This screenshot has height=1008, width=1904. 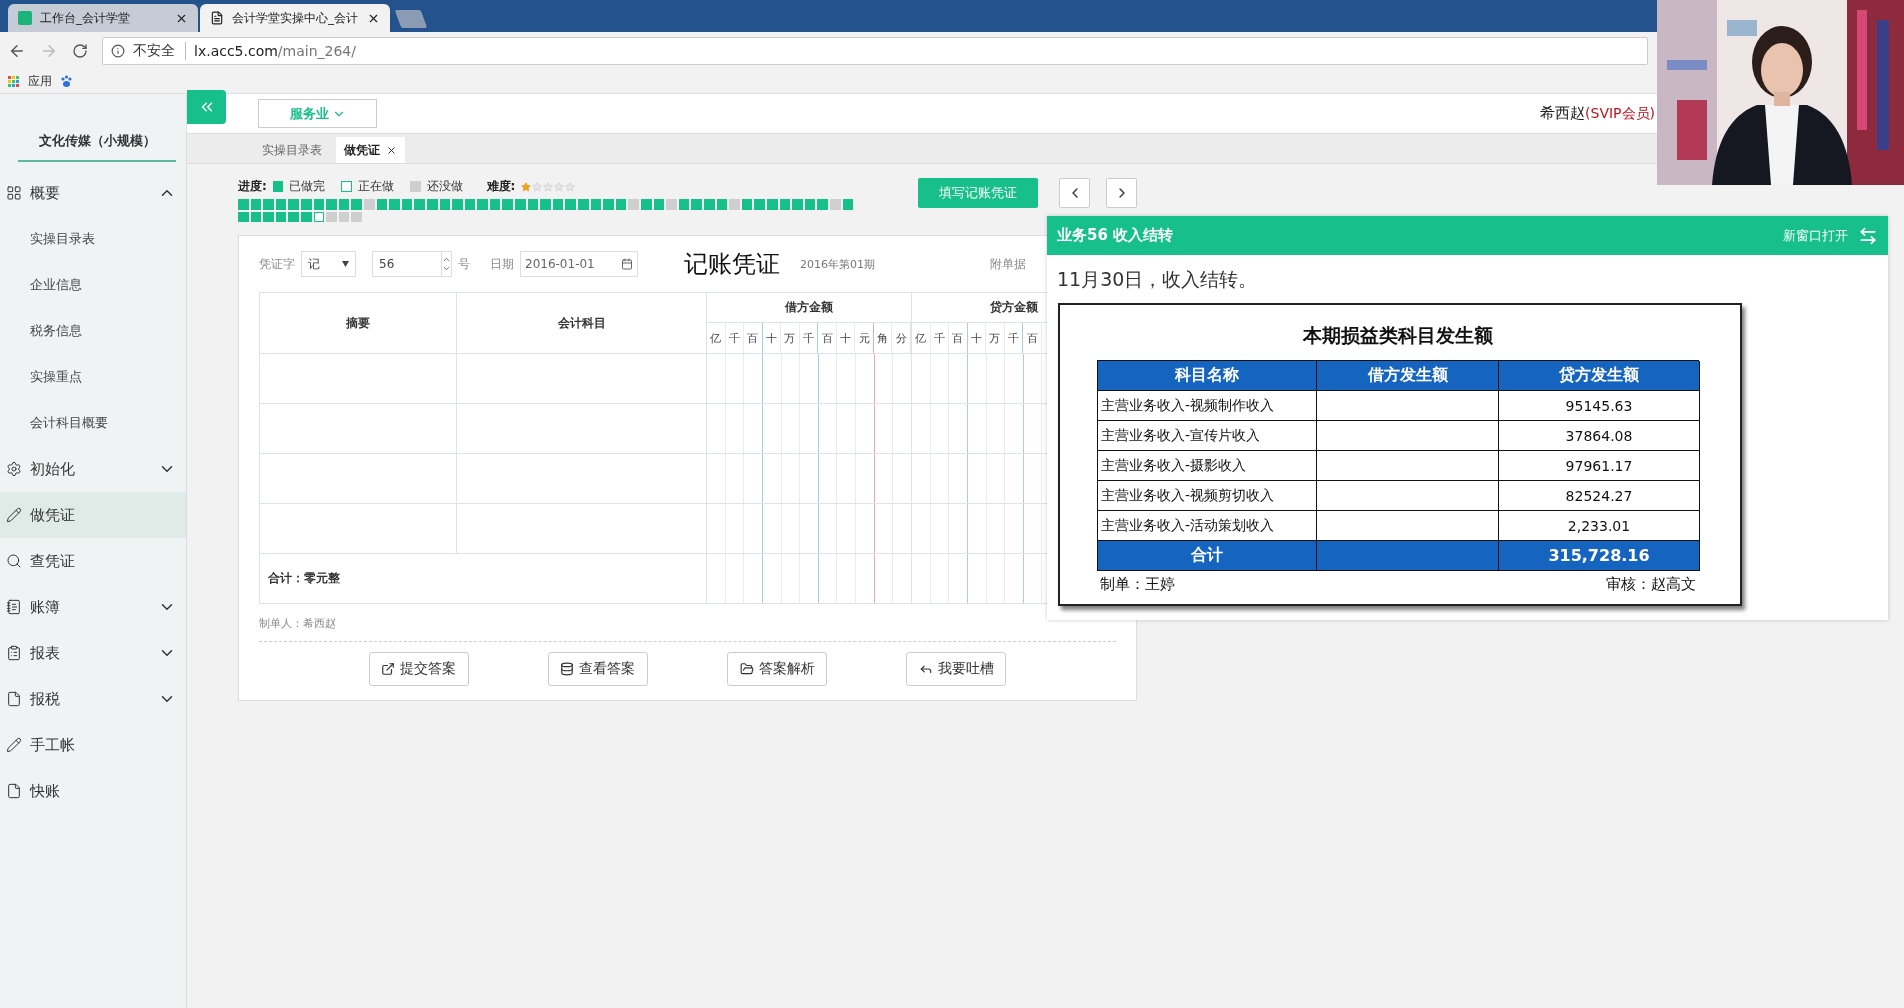 What do you see at coordinates (80, 51) in the screenshot?
I see `reload-icon` at bounding box center [80, 51].